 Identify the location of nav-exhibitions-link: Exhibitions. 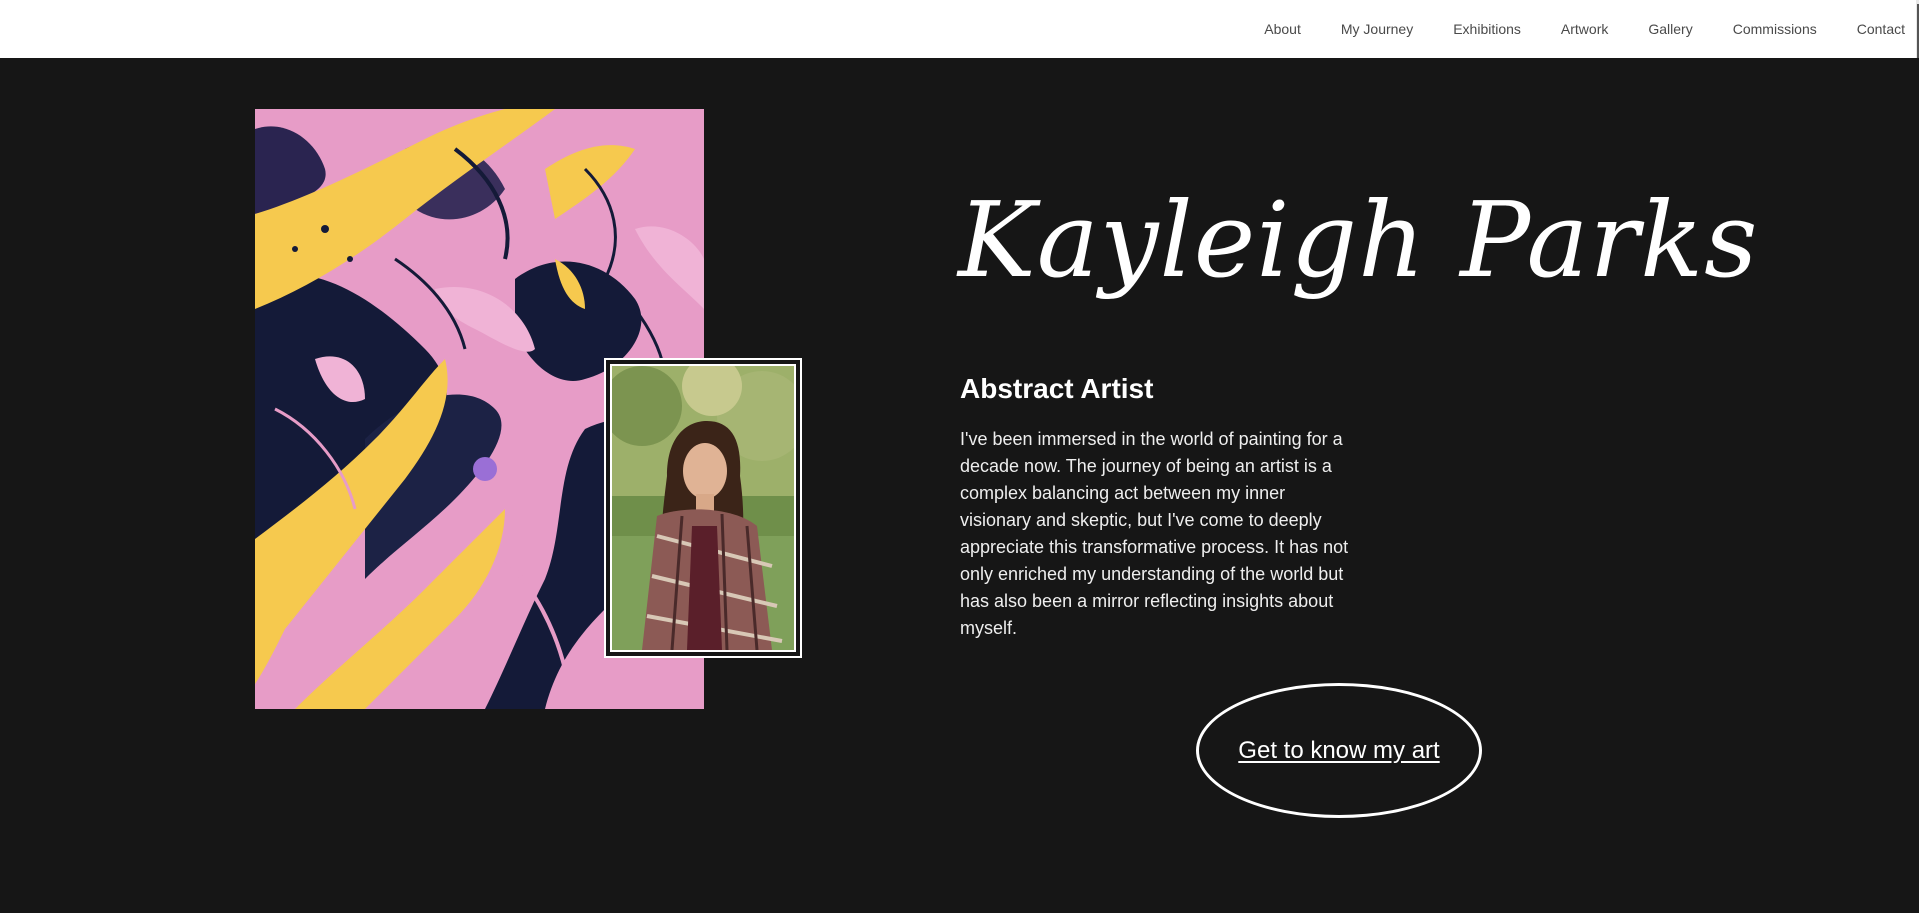
(1487, 29).